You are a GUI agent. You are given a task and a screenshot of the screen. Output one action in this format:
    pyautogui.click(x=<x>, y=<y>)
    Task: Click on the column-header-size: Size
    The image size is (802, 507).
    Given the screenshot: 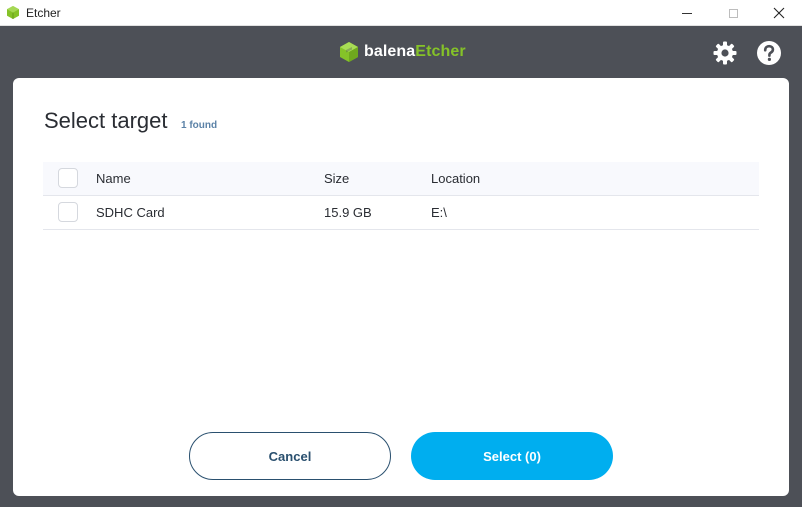 What is the action you would take?
    pyautogui.click(x=337, y=178)
    